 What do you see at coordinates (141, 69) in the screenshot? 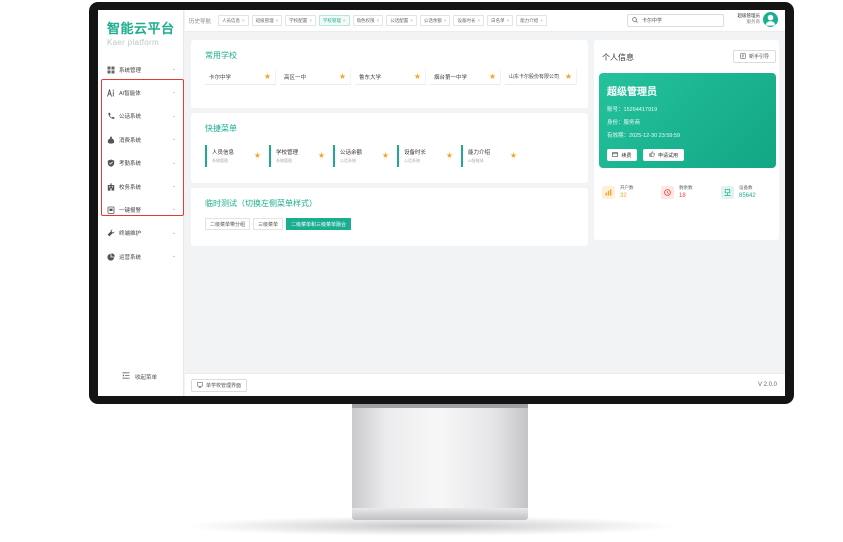
I see `sidebar-item-system: 系统管理 ⌄` at bounding box center [141, 69].